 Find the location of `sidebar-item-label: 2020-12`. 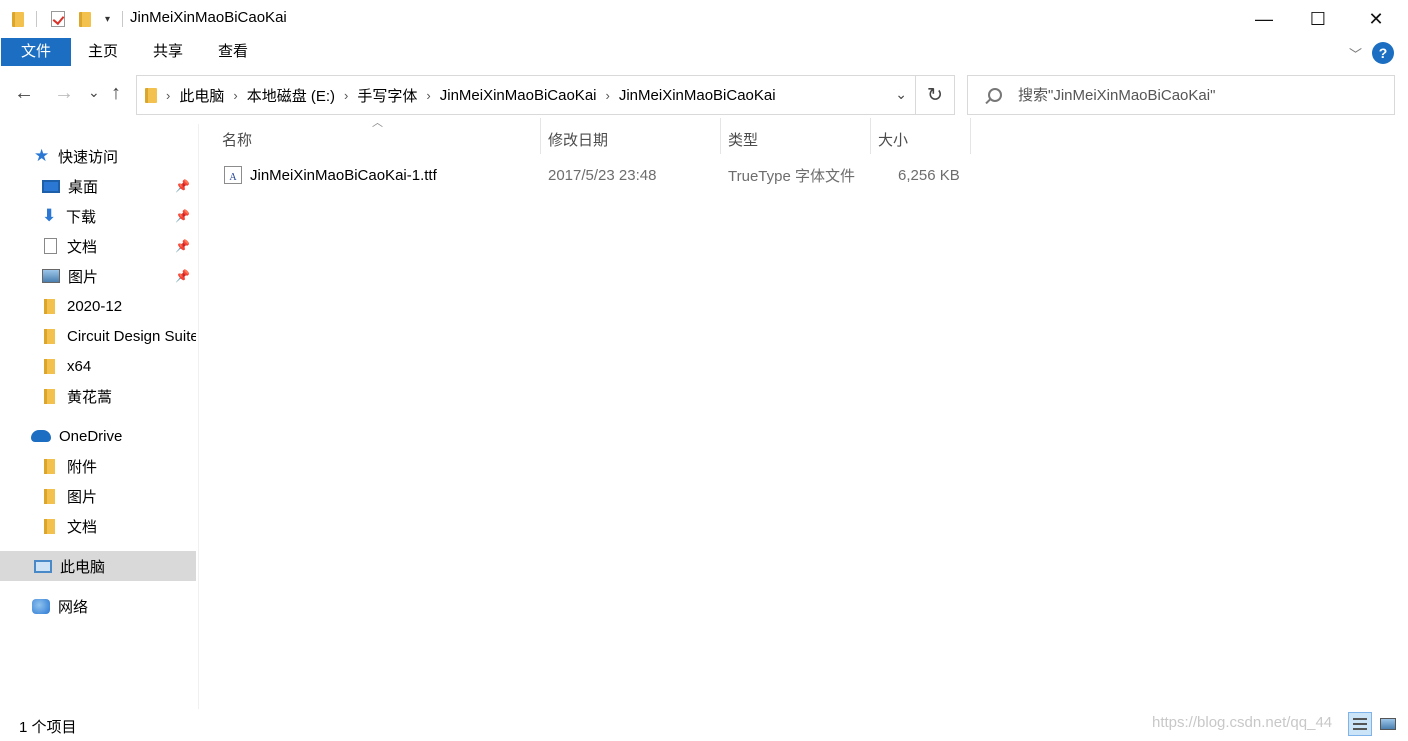

sidebar-item-label: 2020-12 is located at coordinates (95, 306).